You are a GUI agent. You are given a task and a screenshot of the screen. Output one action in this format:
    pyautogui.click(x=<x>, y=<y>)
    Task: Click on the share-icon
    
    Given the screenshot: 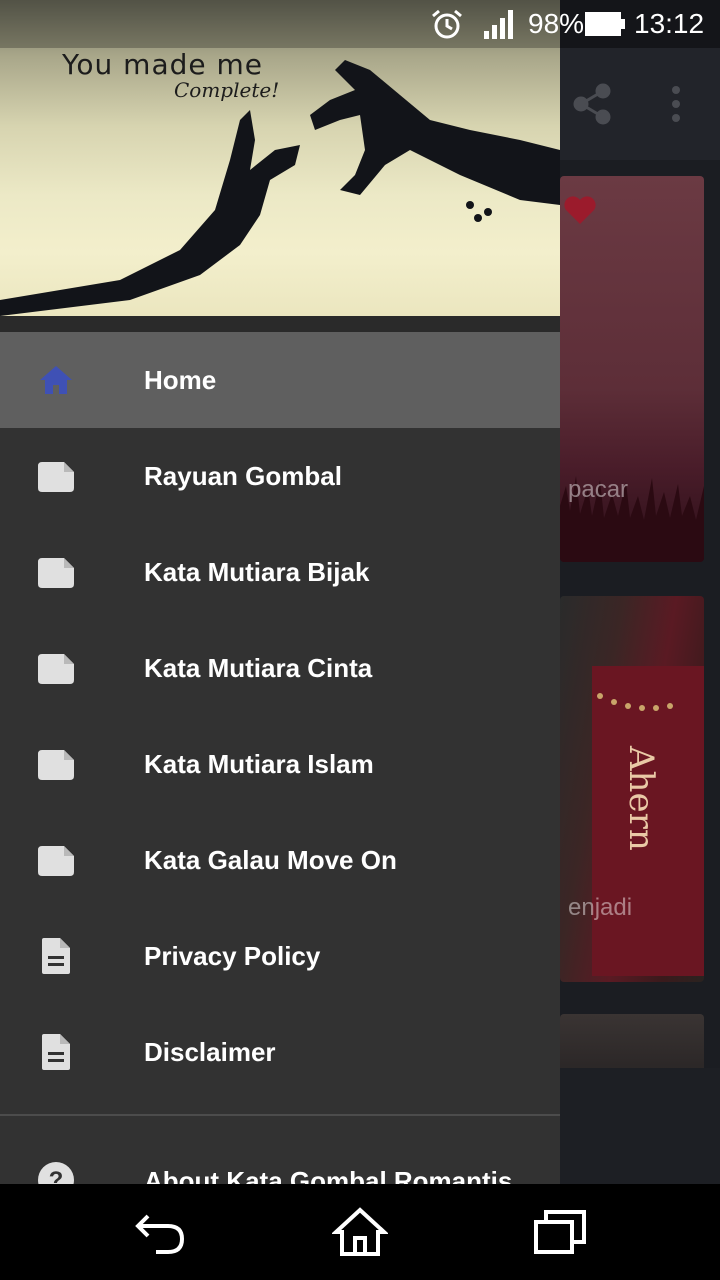 What is the action you would take?
    pyautogui.click(x=592, y=104)
    